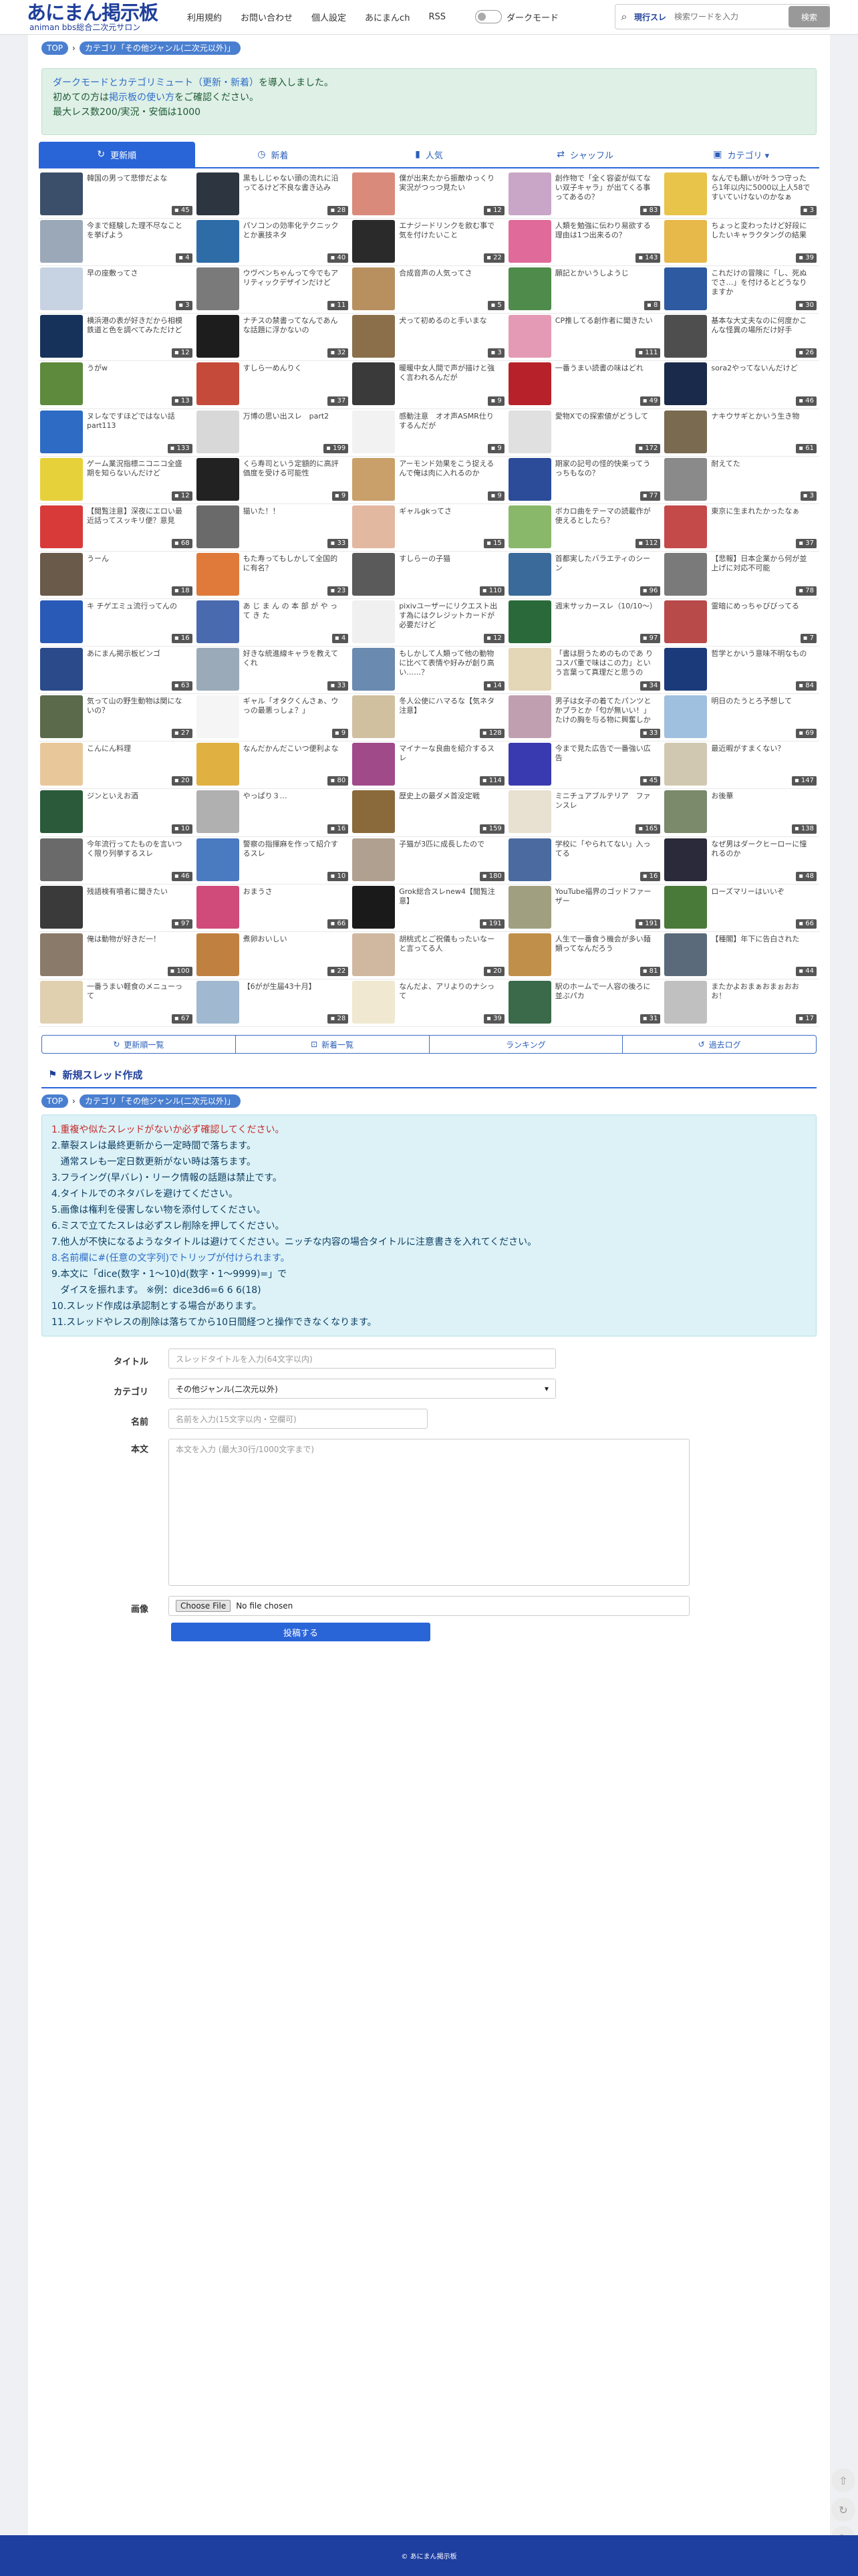  What do you see at coordinates (450, 521) in the screenshot?
I see `thread-title: ギャルgkってさ` at bounding box center [450, 521].